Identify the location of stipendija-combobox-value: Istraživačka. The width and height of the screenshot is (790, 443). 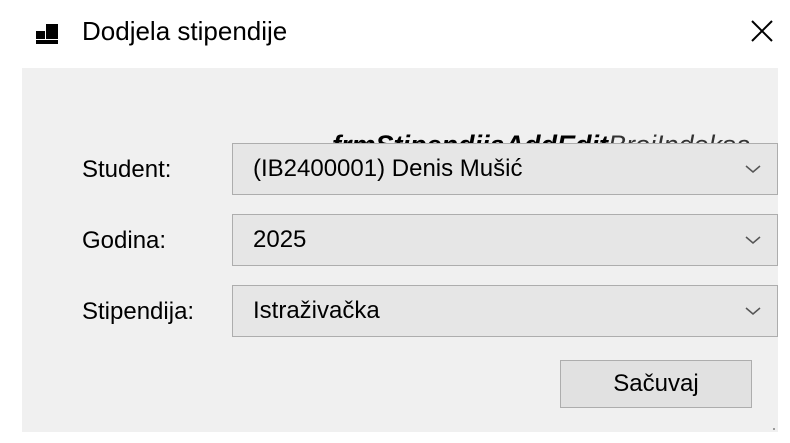
(316, 310).